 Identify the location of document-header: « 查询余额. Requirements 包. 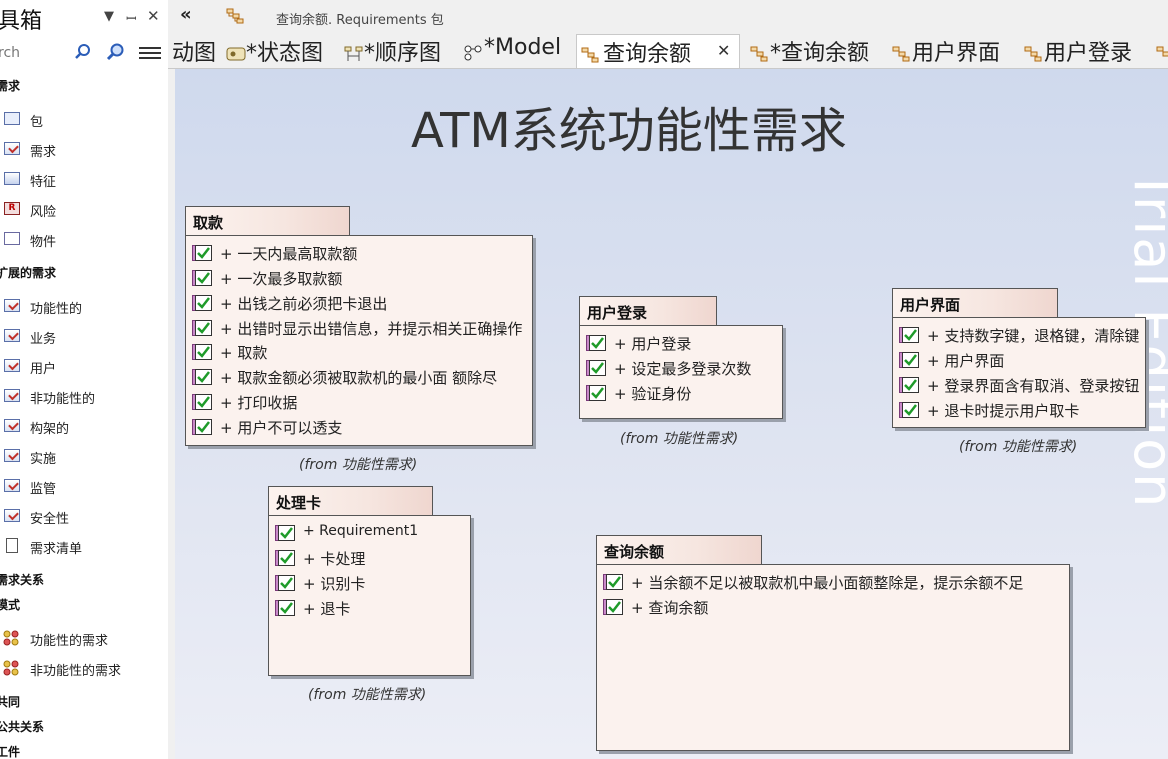
(668, 17).